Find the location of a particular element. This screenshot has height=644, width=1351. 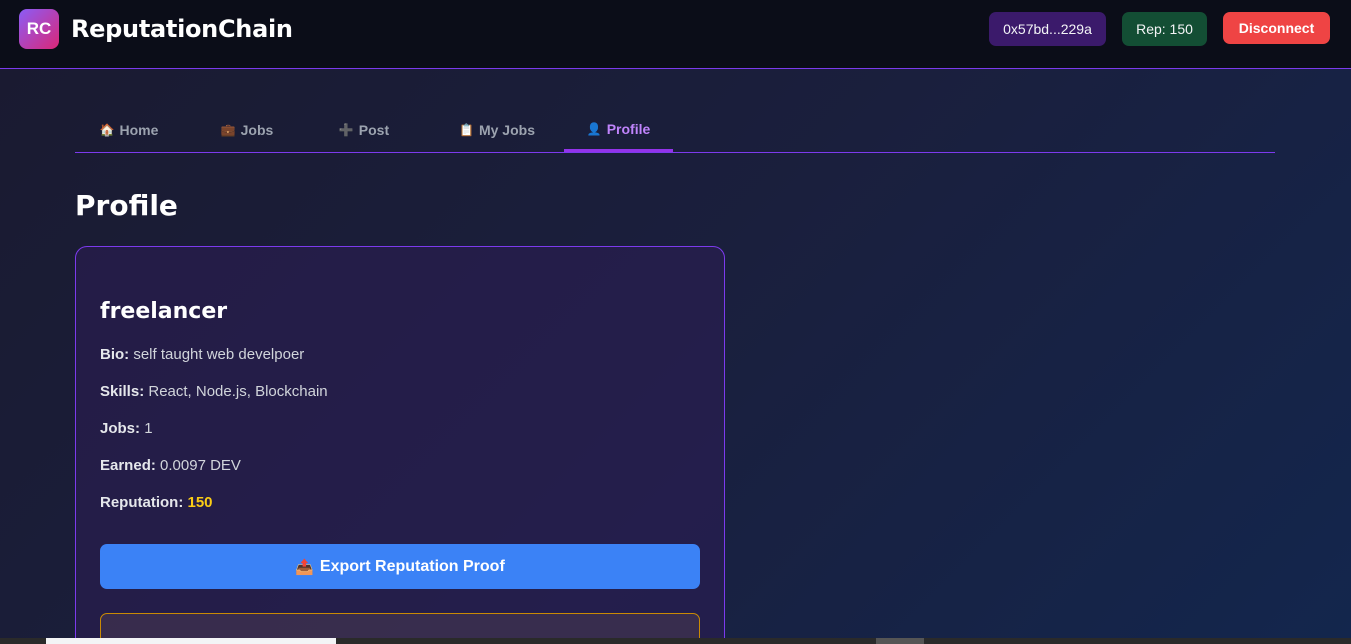

profile-jobs: Jobs: 1 is located at coordinates (126, 428).